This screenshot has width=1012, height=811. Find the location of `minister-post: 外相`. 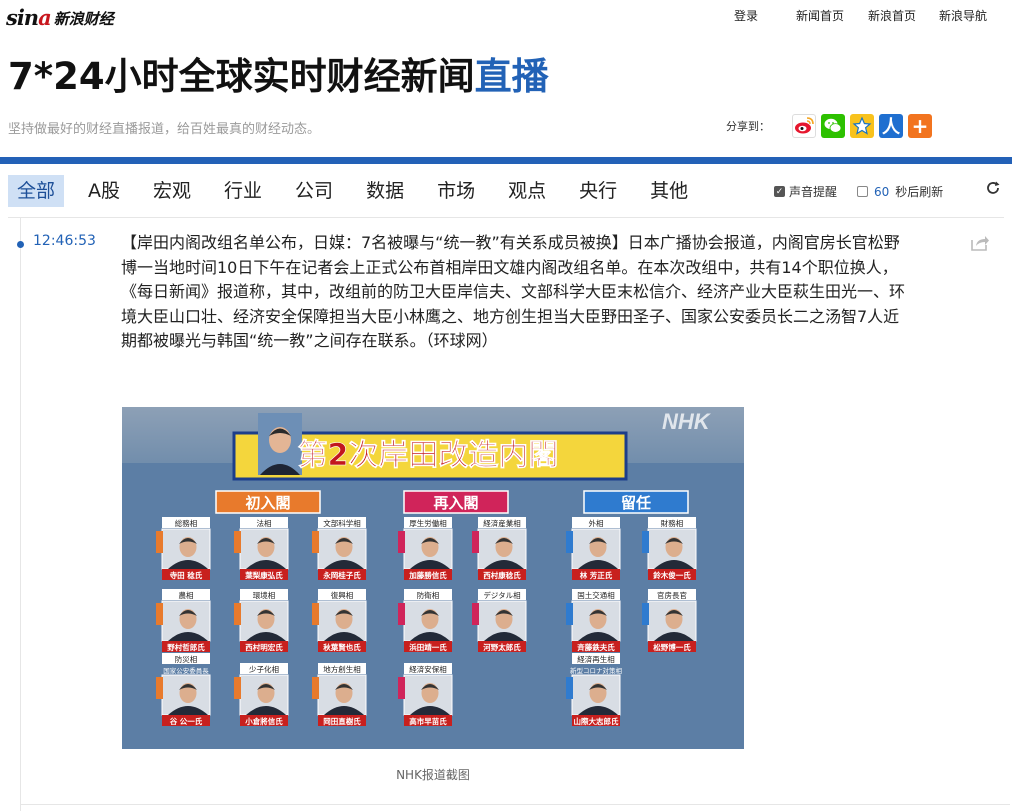

minister-post: 外相 is located at coordinates (596, 523).